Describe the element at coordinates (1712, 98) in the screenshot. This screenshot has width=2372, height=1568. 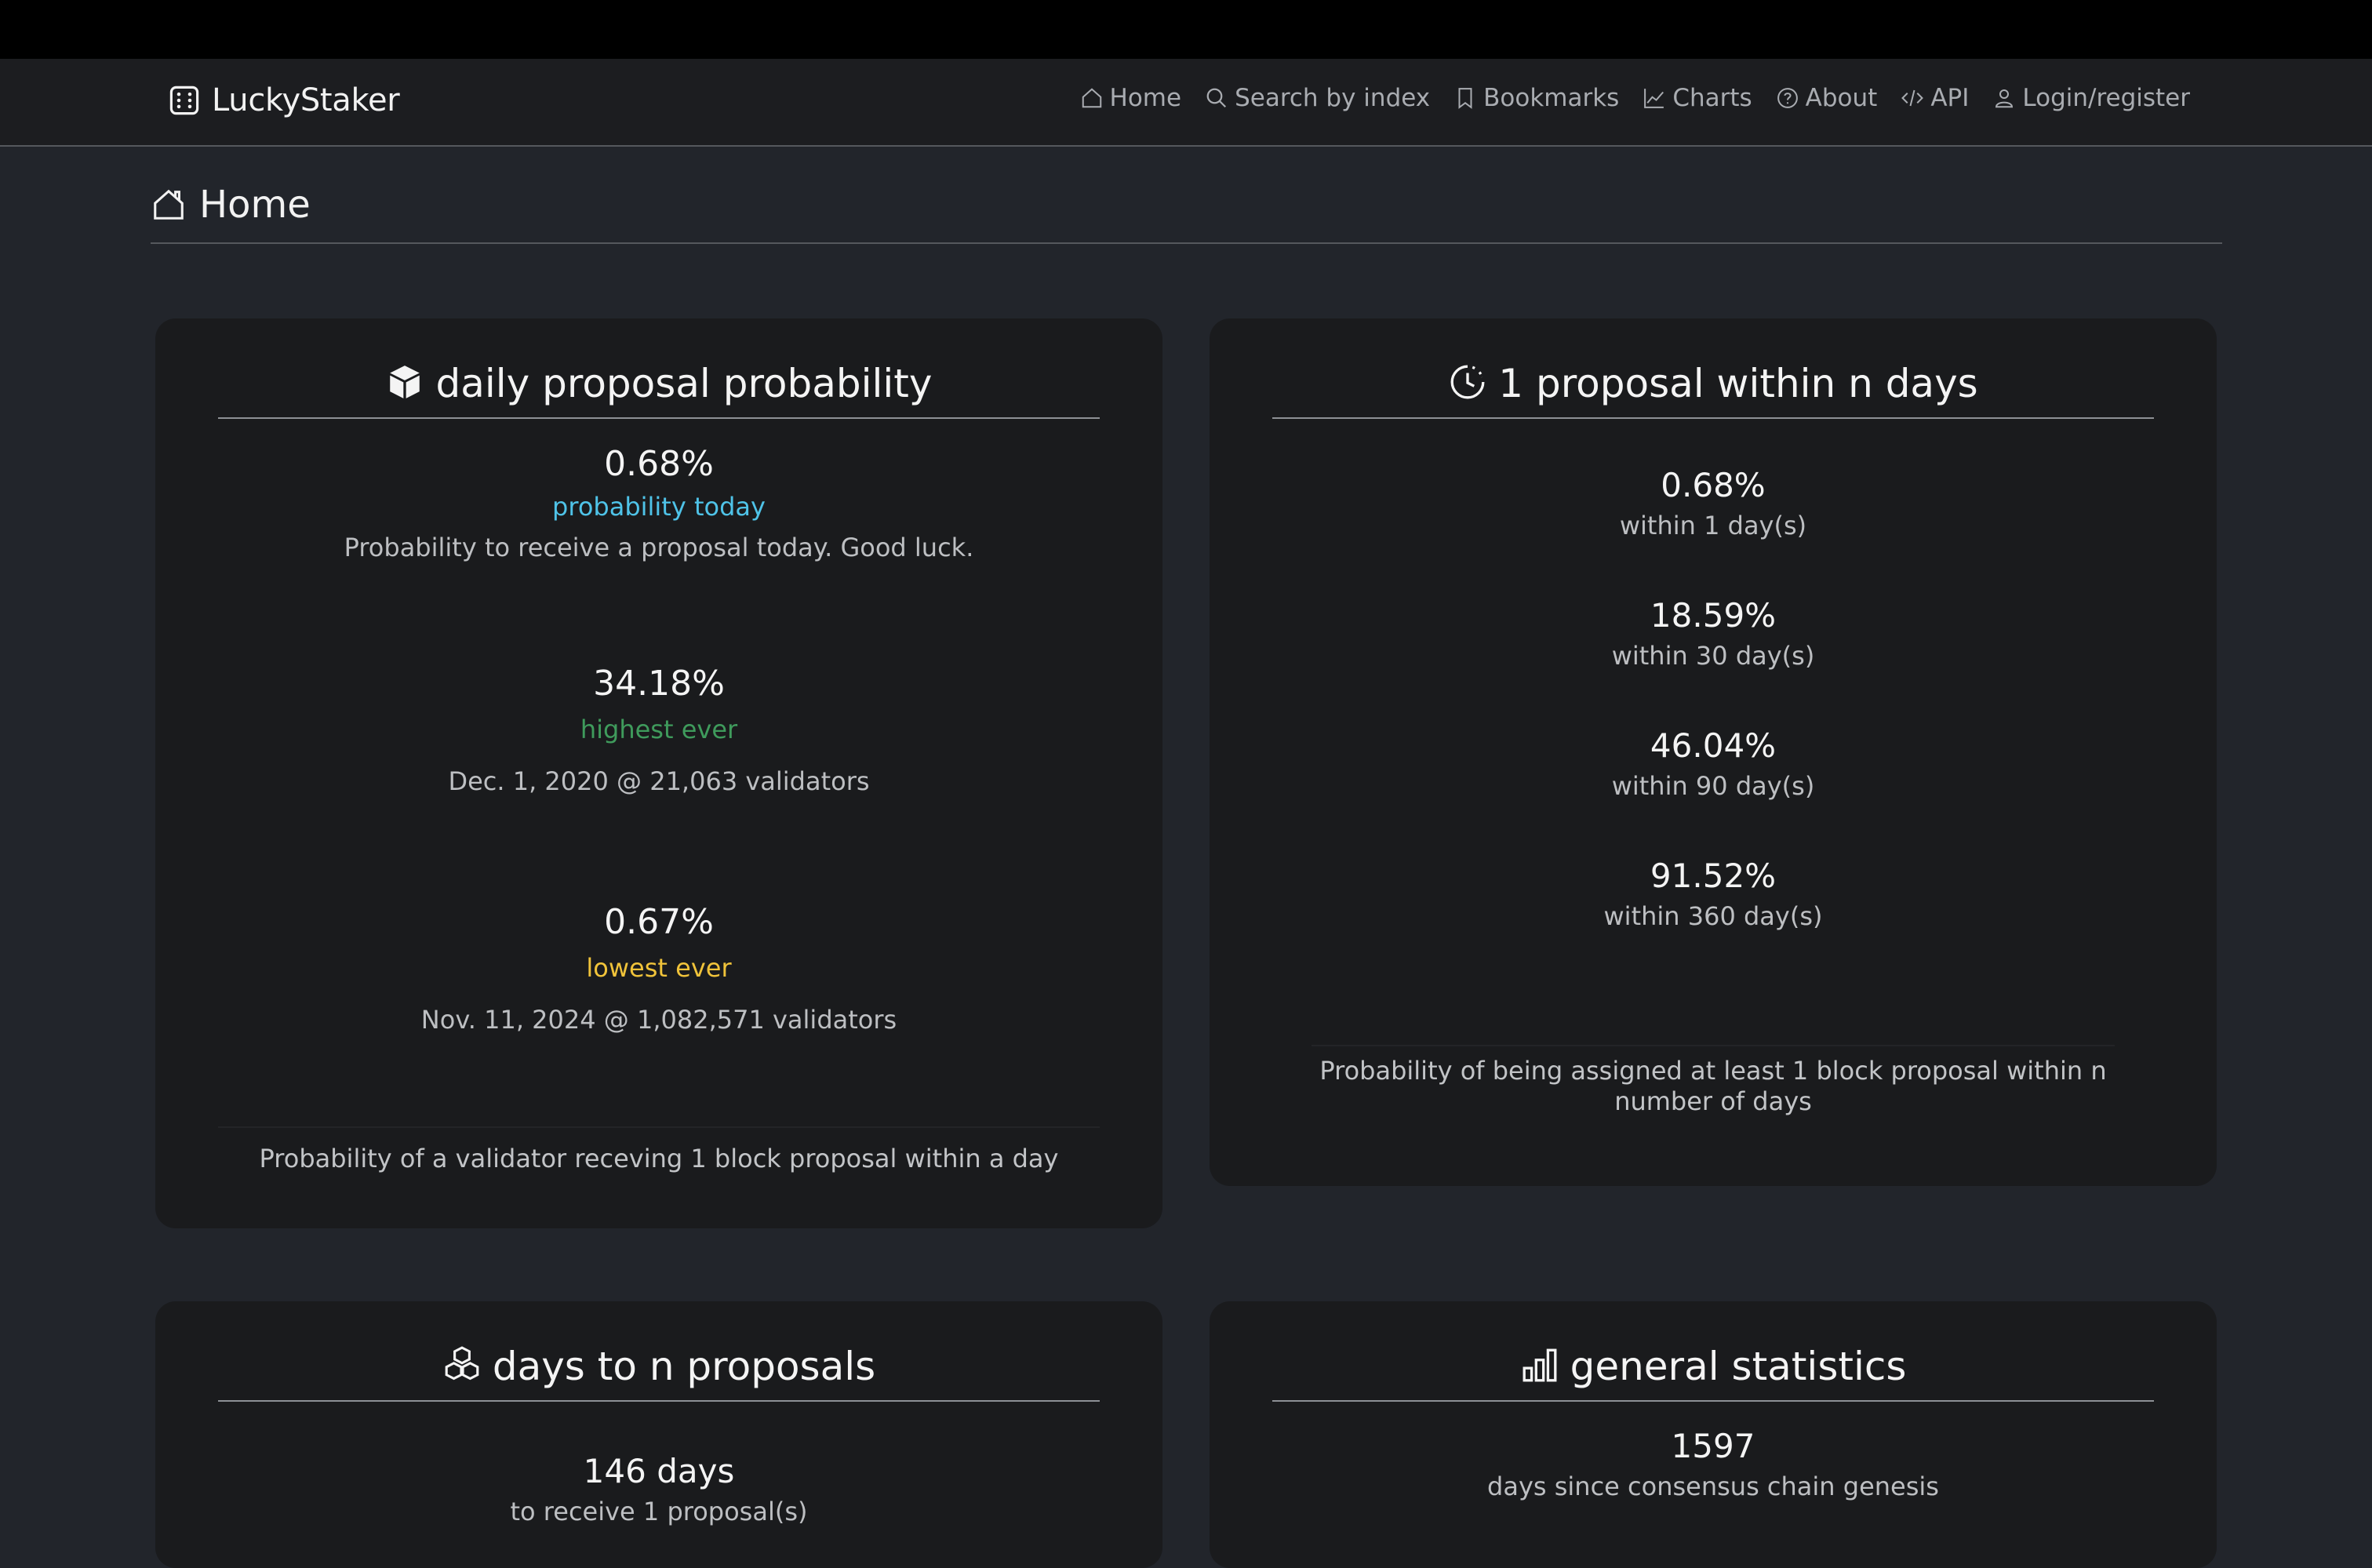
I see `nav-charts-label: Charts` at that location.